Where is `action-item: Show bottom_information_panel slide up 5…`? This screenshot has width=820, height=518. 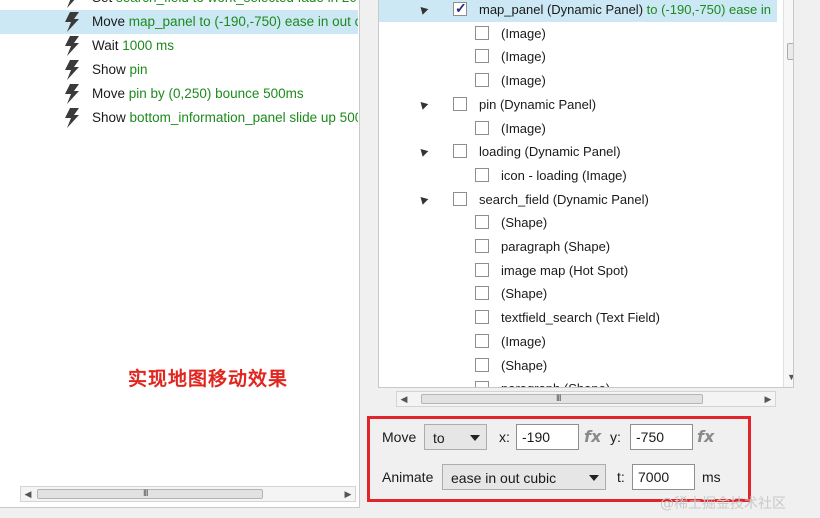 action-item: Show bottom_information_panel slide up 5… is located at coordinates (179, 118).